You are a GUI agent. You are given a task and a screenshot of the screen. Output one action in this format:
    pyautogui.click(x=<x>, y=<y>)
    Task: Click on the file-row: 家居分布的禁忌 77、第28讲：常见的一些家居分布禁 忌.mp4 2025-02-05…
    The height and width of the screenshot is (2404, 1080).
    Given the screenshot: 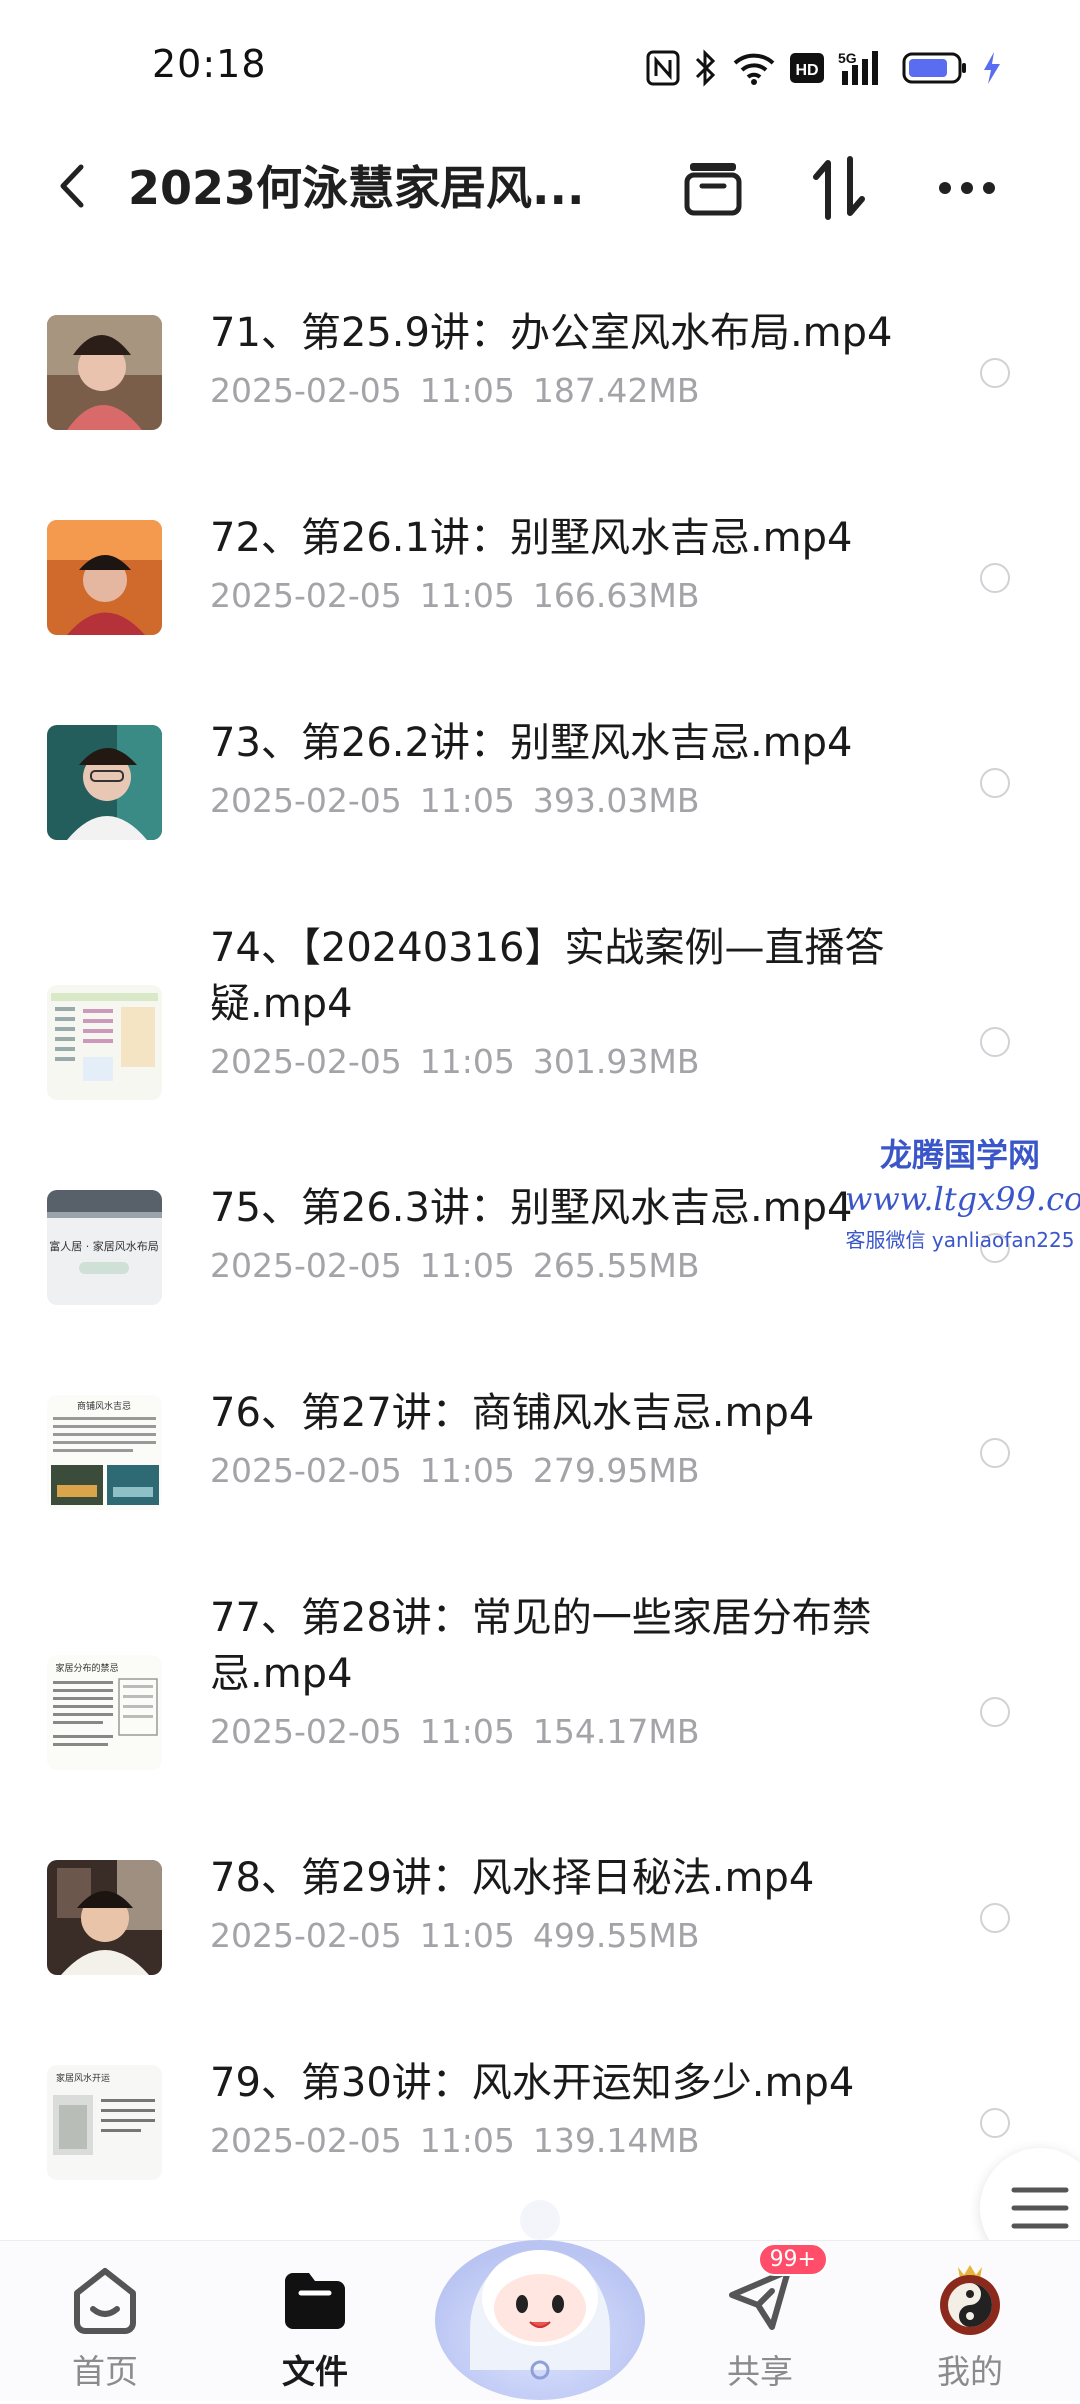 What is the action you would take?
    pyautogui.click(x=540, y=1690)
    